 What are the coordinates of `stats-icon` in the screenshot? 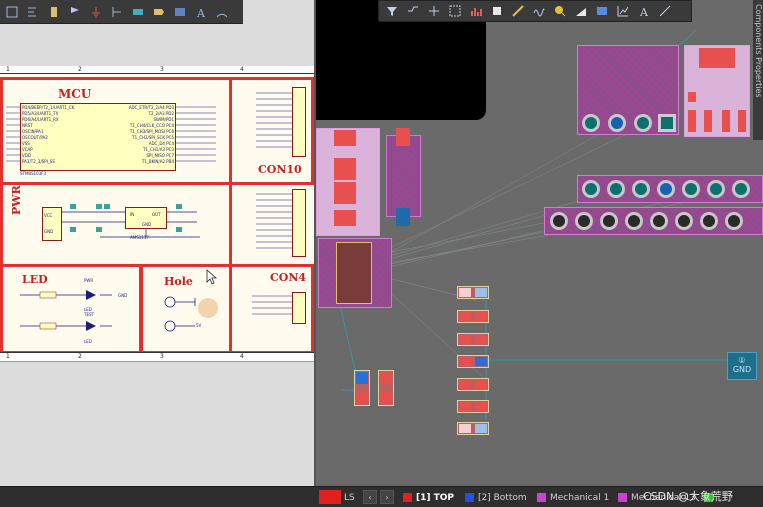 It's located at (623, 11).